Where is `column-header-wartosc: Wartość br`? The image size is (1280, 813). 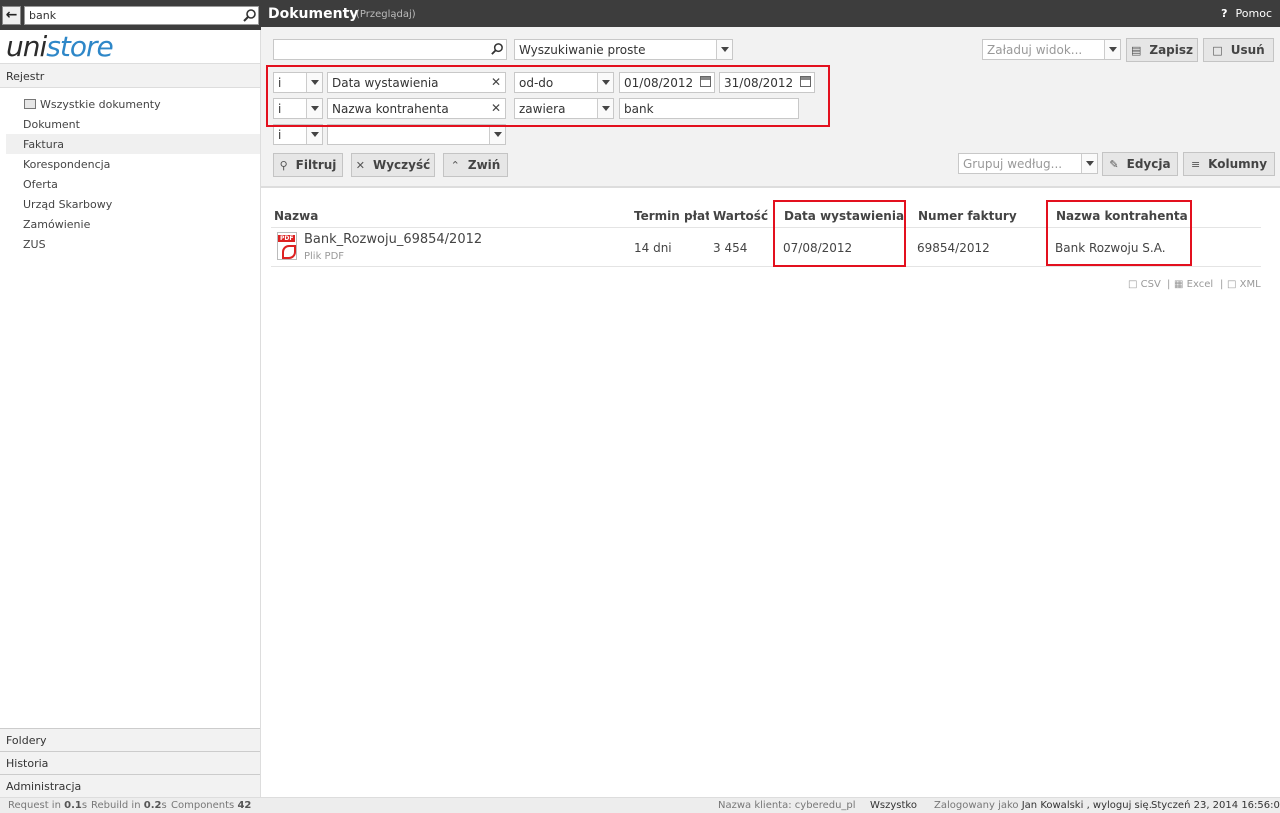
column-header-wartosc: Wartość br is located at coordinates (744, 216).